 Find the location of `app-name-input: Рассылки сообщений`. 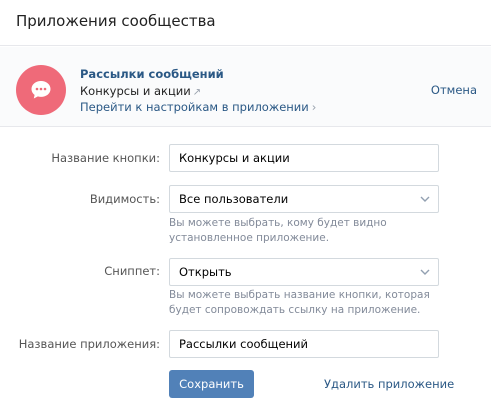

app-name-input: Рассылки сообщений is located at coordinates (304, 344).